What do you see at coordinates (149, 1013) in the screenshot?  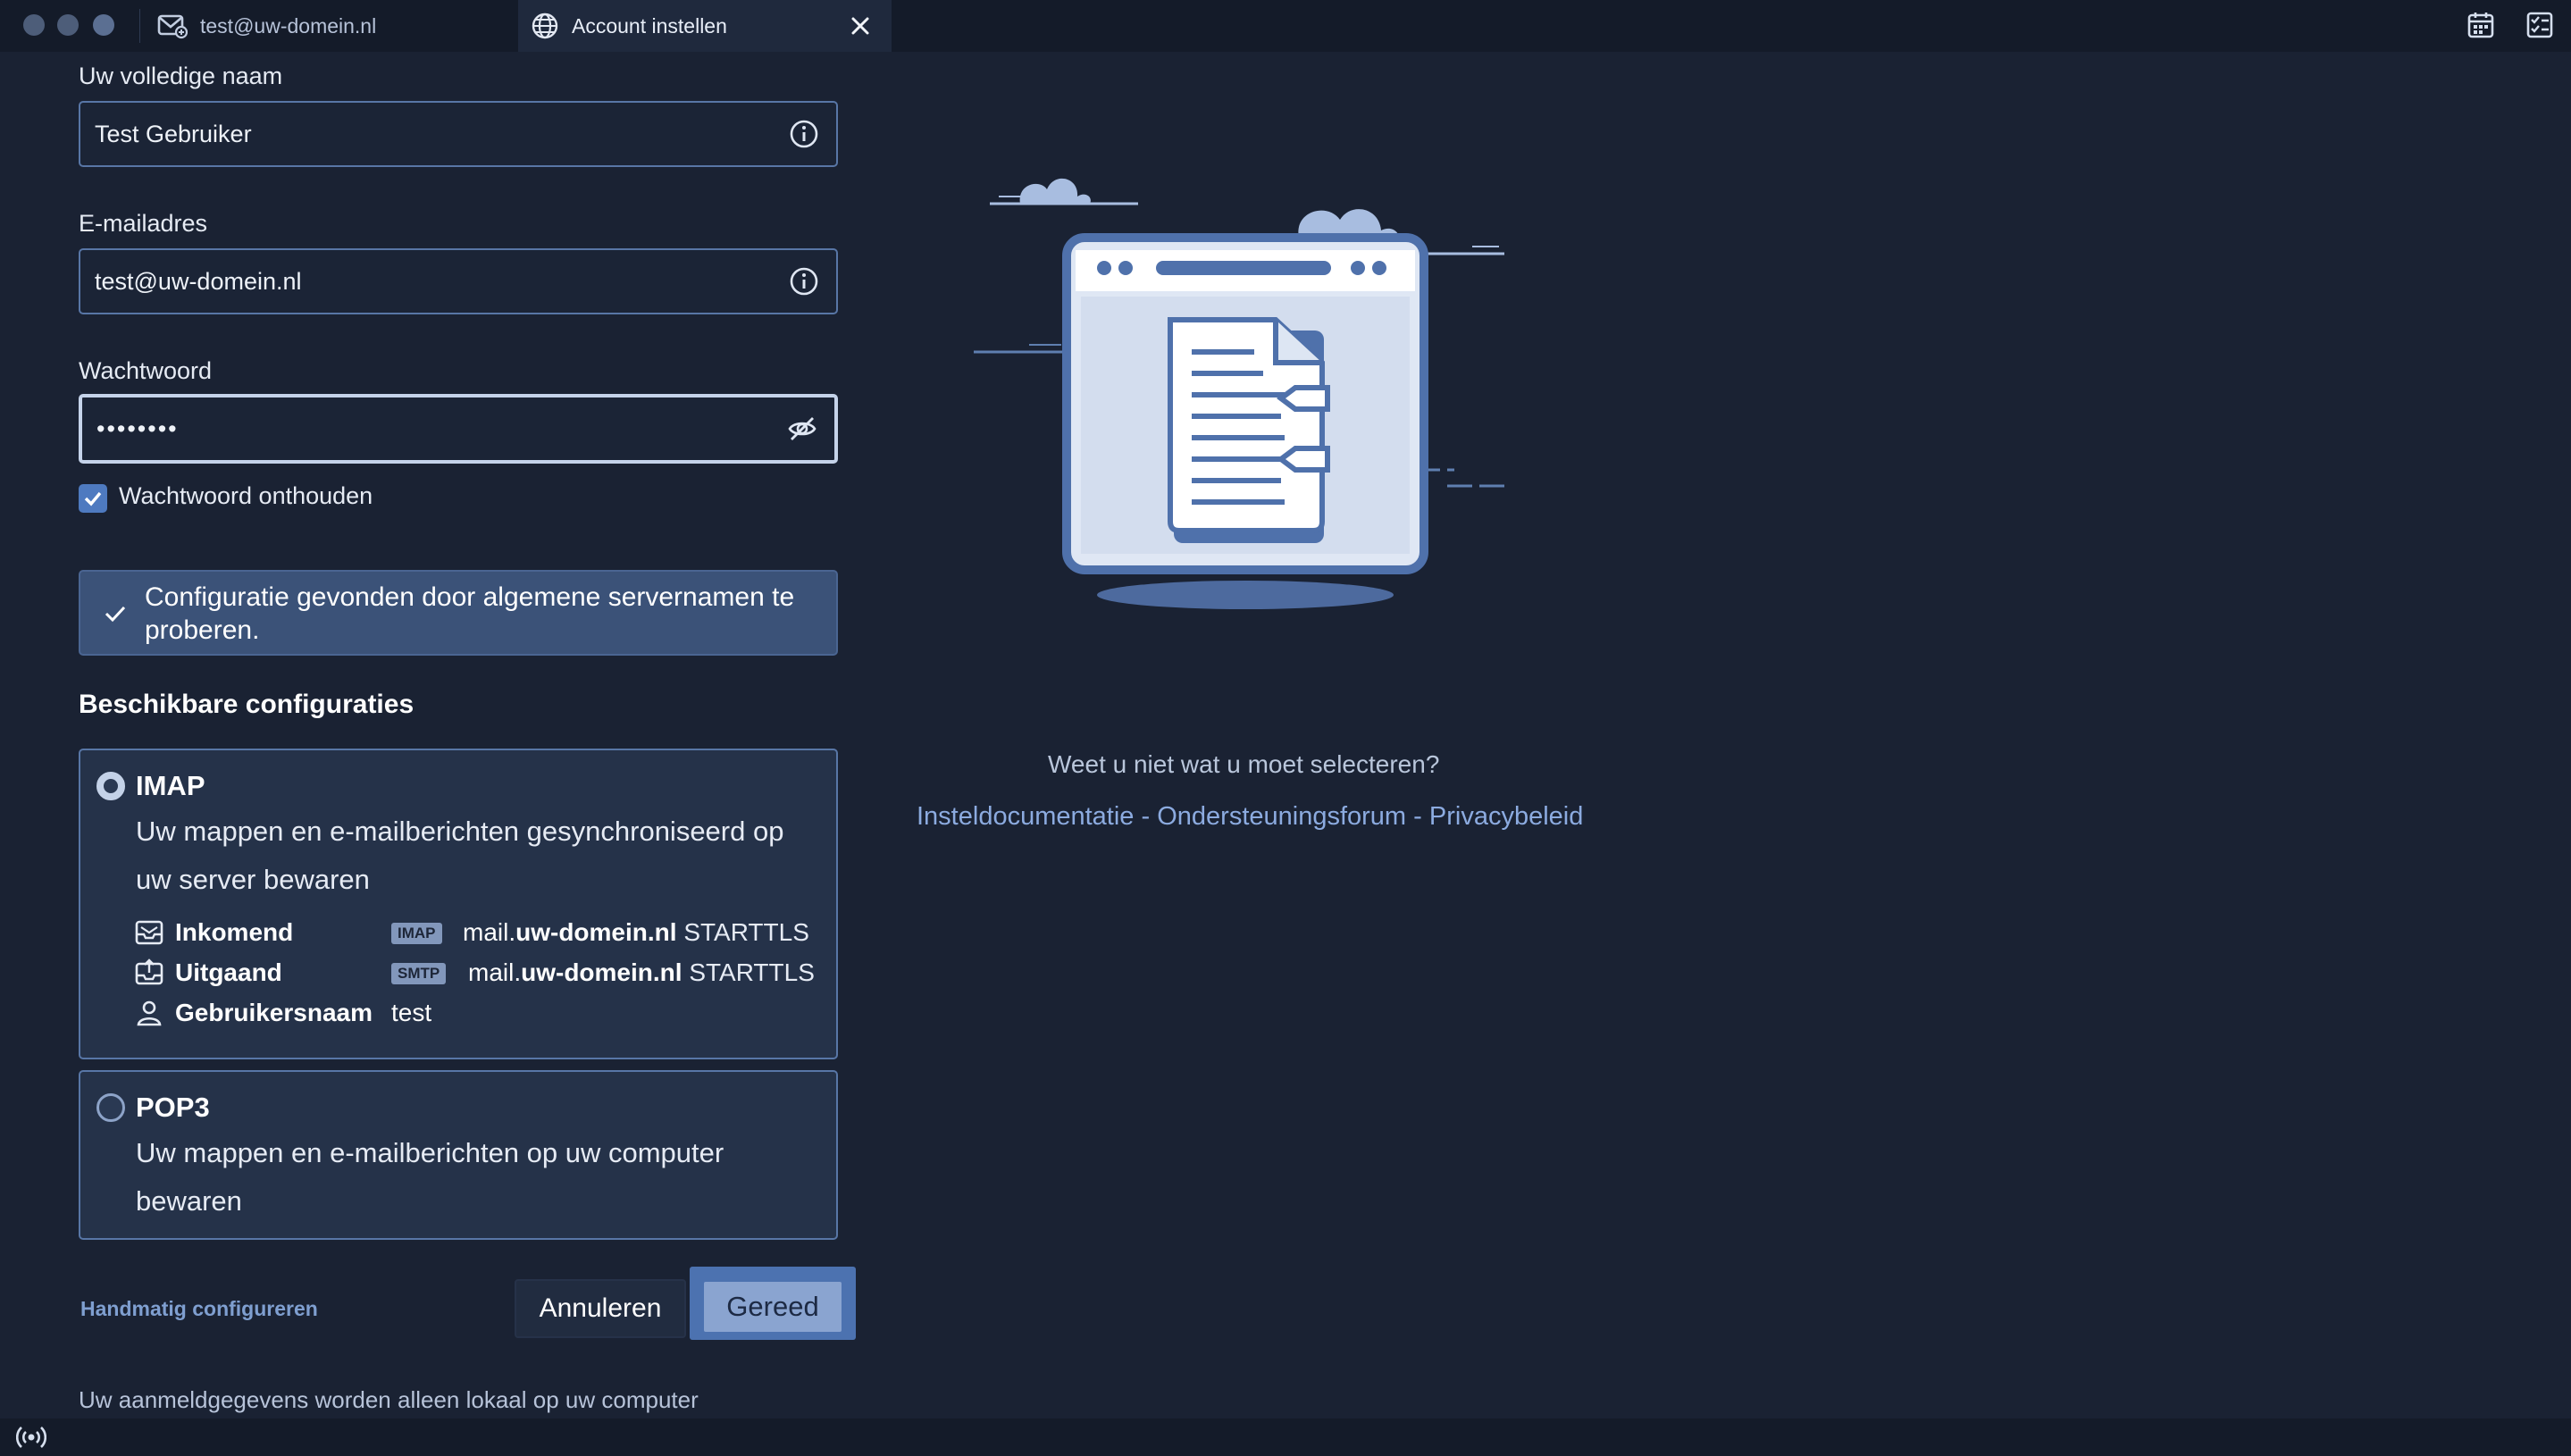 I see `user-icon` at bounding box center [149, 1013].